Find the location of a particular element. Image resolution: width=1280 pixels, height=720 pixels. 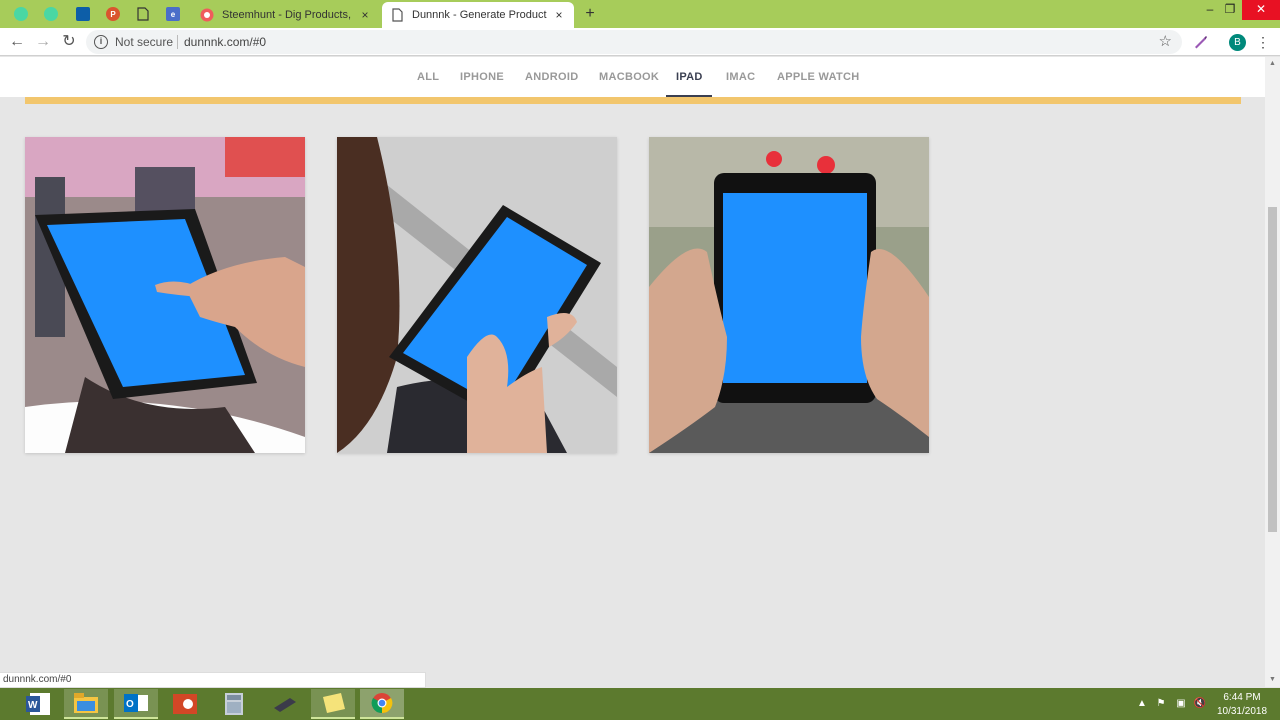

pinned-tab-blank-page is located at coordinates (143, 14).